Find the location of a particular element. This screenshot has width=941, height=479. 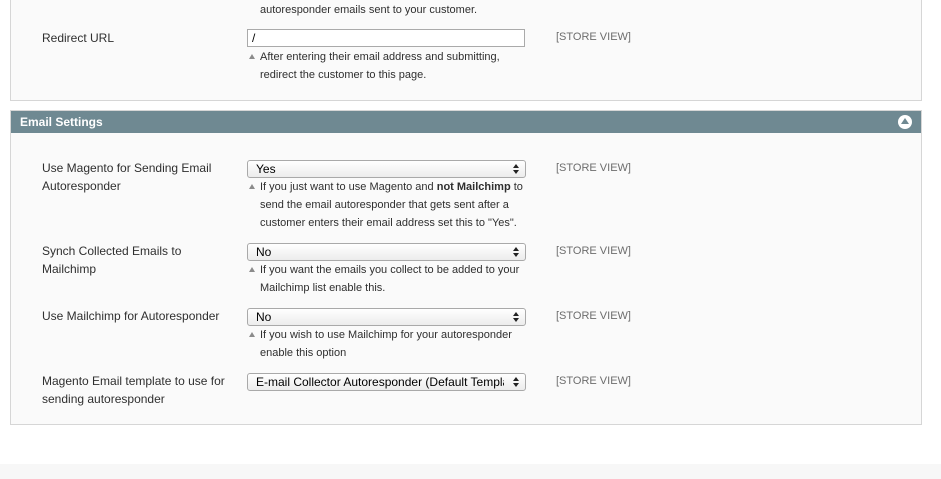

redirect-url-scope: [STORE VIEW] is located at coordinates (593, 37).